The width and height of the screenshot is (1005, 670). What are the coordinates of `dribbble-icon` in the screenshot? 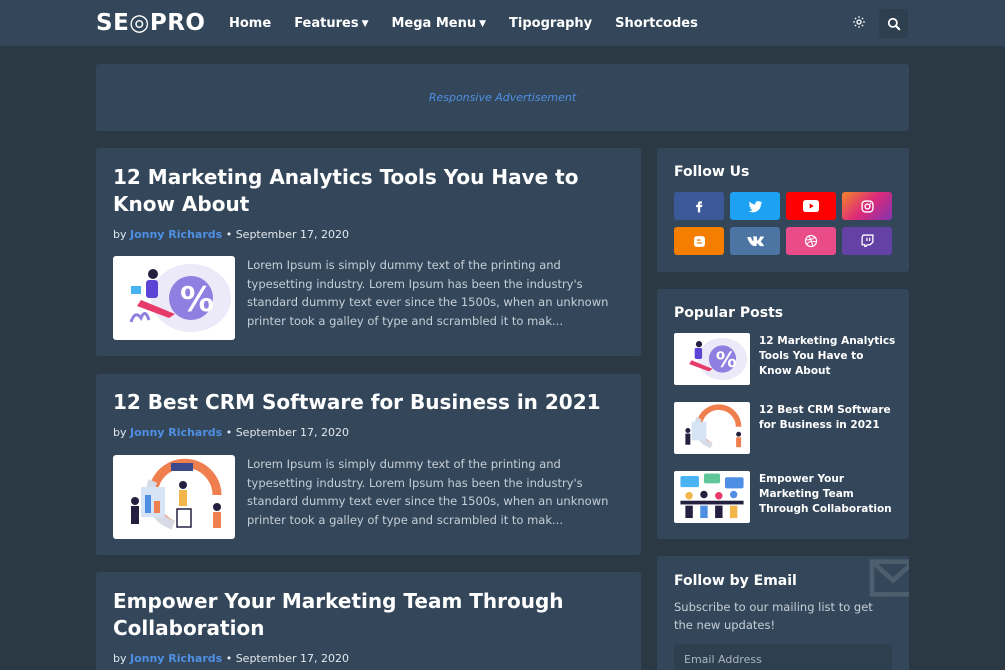 It's located at (811, 241).